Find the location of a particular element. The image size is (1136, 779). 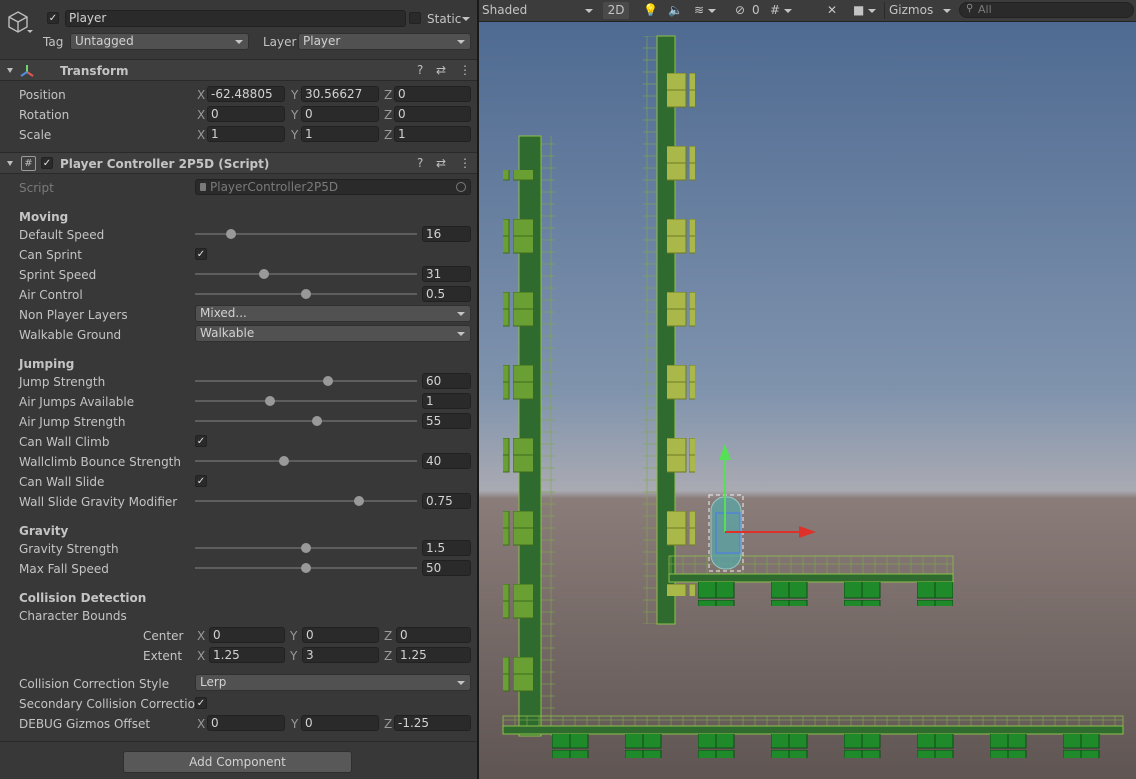

effects-icon: ≋ is located at coordinates (705, 10).